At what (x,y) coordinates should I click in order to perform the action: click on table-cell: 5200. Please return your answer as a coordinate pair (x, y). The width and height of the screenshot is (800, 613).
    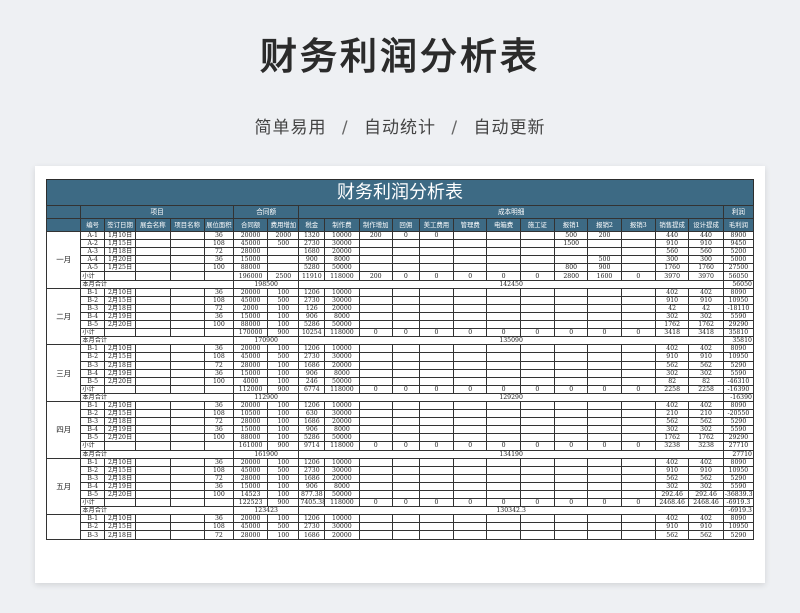
    Looking at the image, I should click on (738, 252).